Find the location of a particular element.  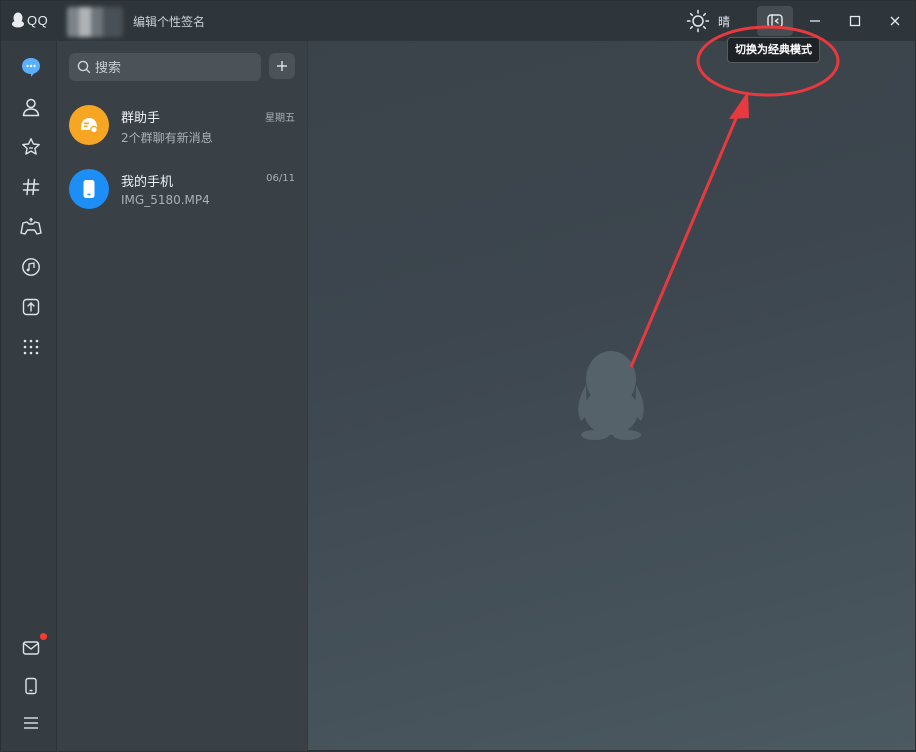

nav-music is located at coordinates (31, 267).